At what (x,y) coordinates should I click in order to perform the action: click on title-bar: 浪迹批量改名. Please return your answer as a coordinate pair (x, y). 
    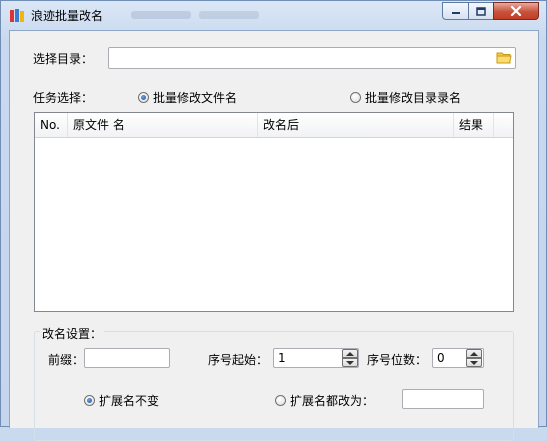
    Looking at the image, I should click on (273, 15).